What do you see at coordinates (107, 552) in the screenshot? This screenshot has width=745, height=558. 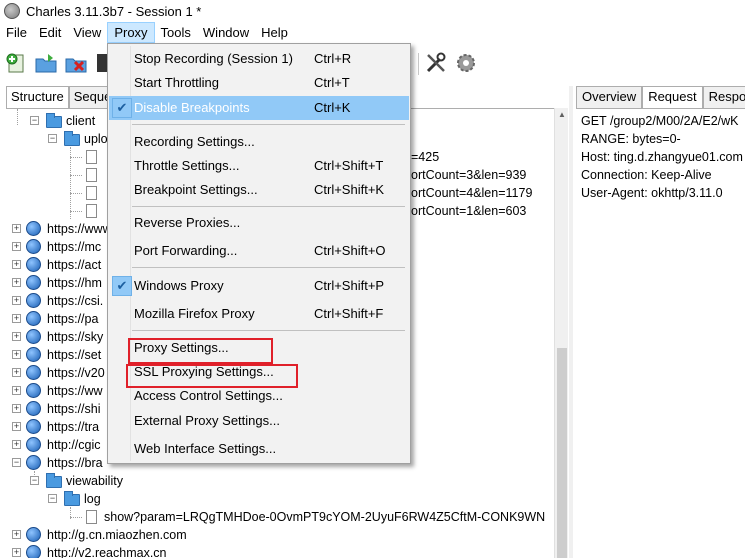 I see `tree-label-host: http://v2.reachmax.cn` at bounding box center [107, 552].